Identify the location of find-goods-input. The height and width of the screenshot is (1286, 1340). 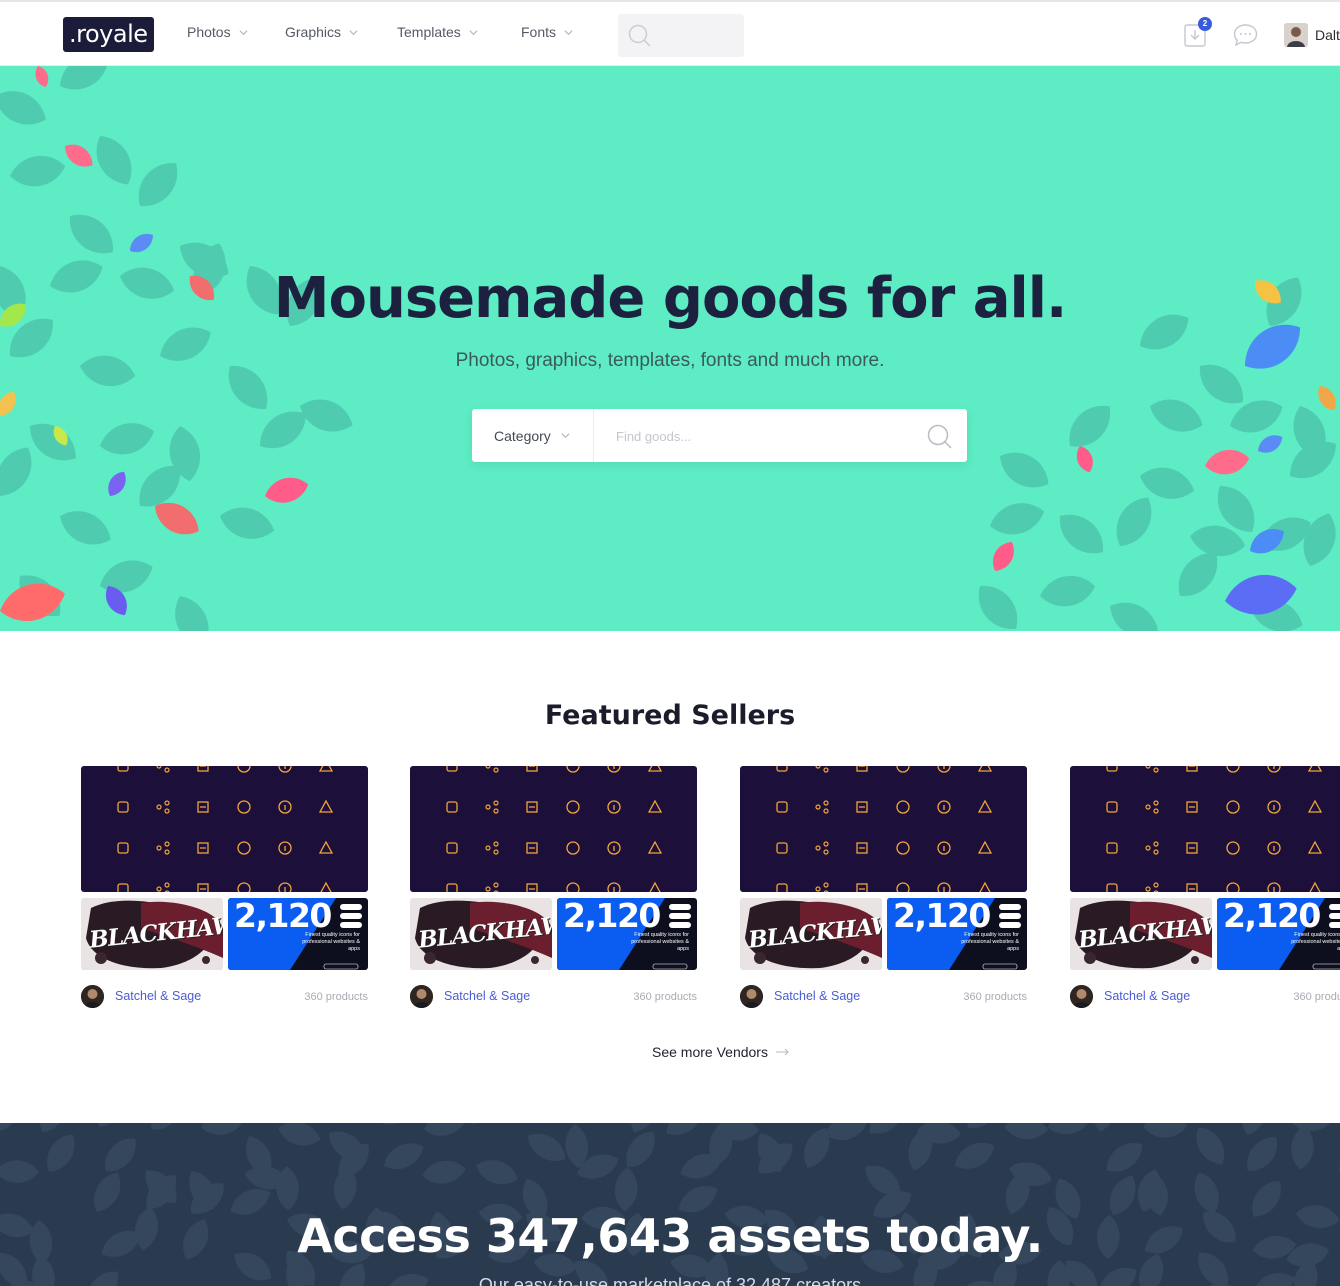
(766, 436).